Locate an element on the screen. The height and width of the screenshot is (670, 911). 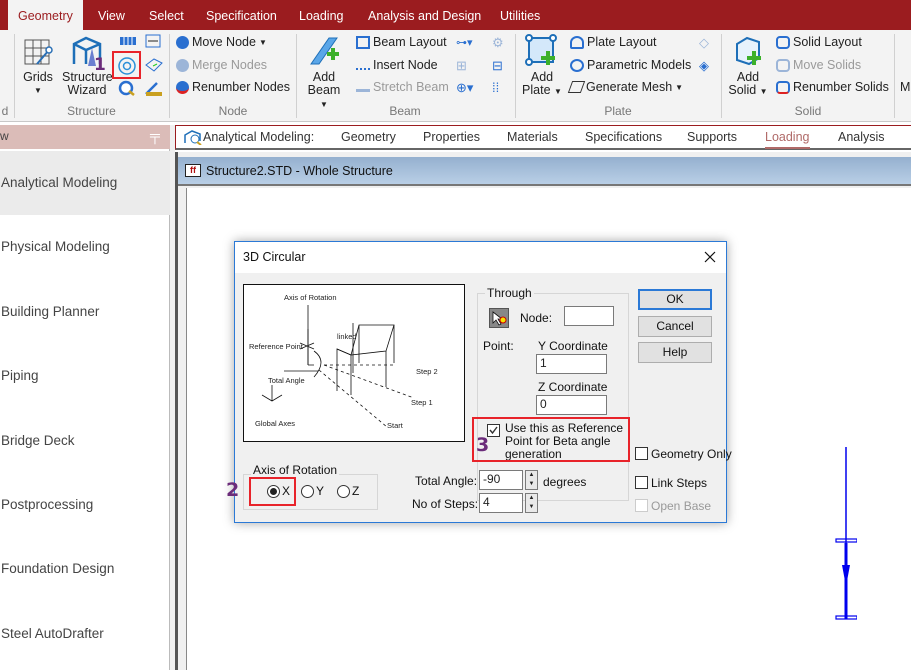
annotation-1: 1 is located at coordinates (100, 65).